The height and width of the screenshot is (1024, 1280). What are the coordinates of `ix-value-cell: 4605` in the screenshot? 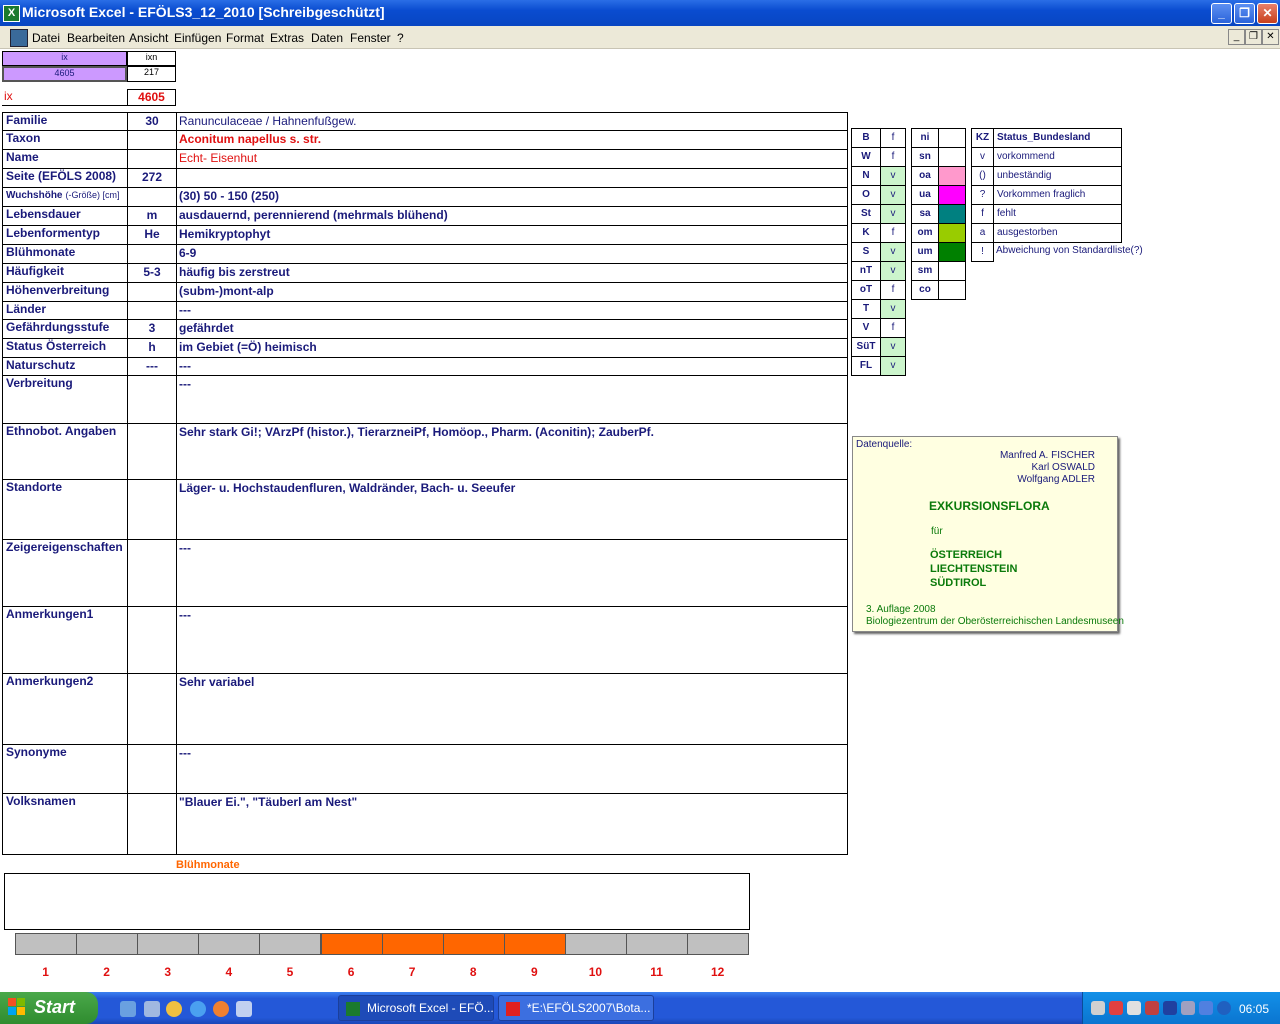 It's located at (64, 74).